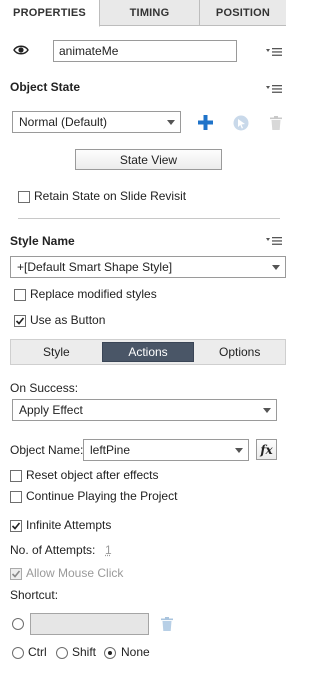 This screenshot has height=674, width=320. Describe the element at coordinates (243, 13) in the screenshot. I see `tab-position: POSITION` at that location.